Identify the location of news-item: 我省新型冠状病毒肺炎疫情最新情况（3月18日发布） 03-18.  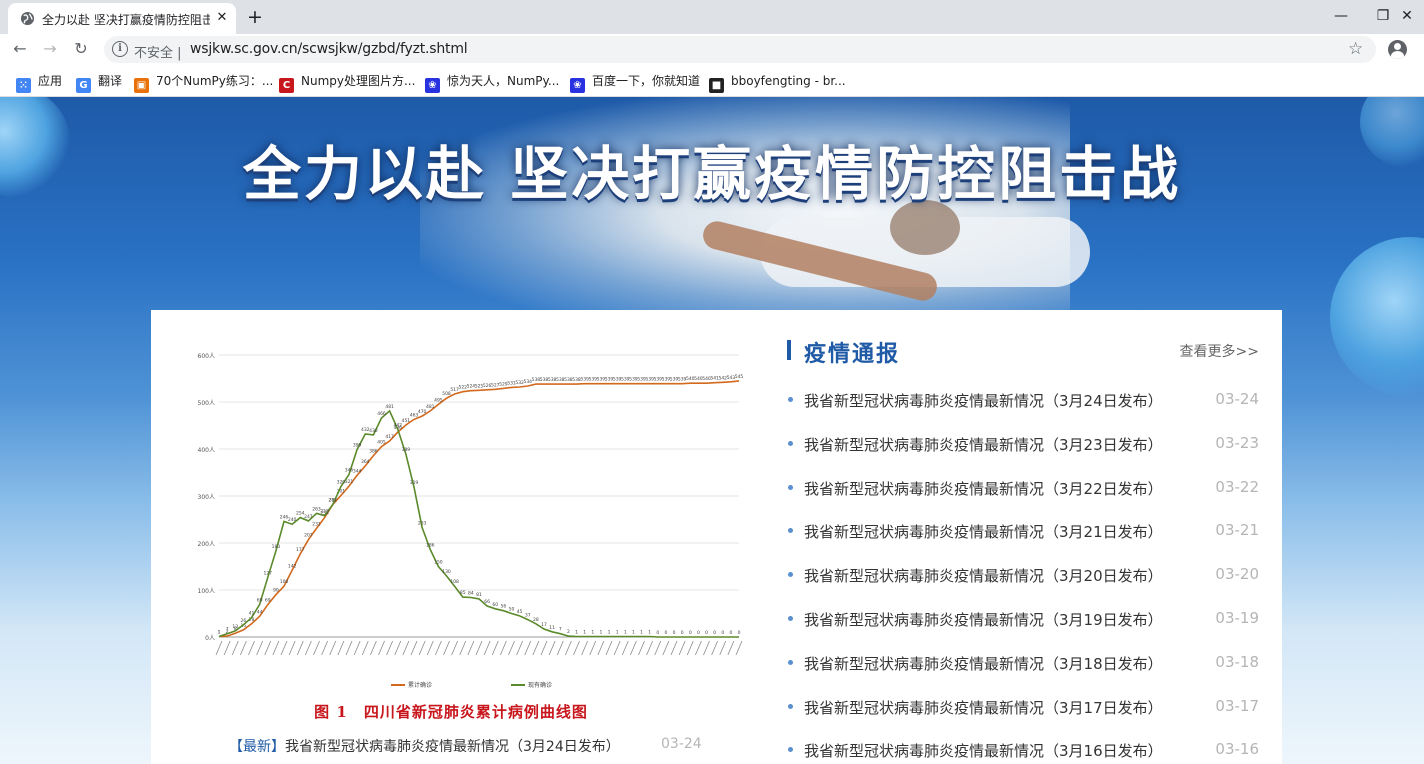
(1023, 663).